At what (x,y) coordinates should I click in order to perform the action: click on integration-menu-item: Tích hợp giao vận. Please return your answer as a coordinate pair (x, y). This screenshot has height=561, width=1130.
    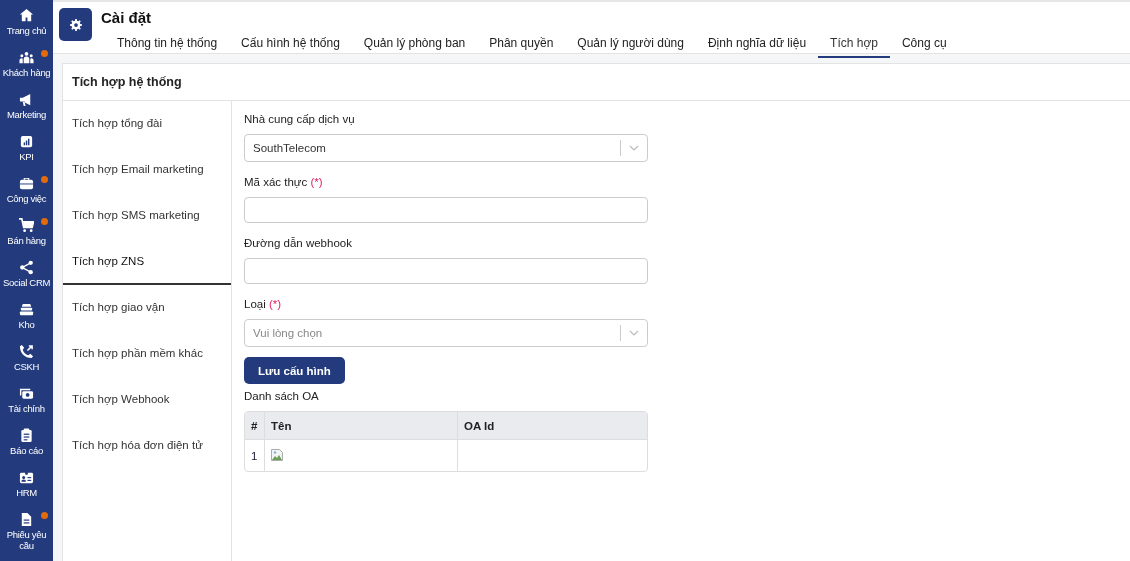
    Looking at the image, I should click on (147, 308).